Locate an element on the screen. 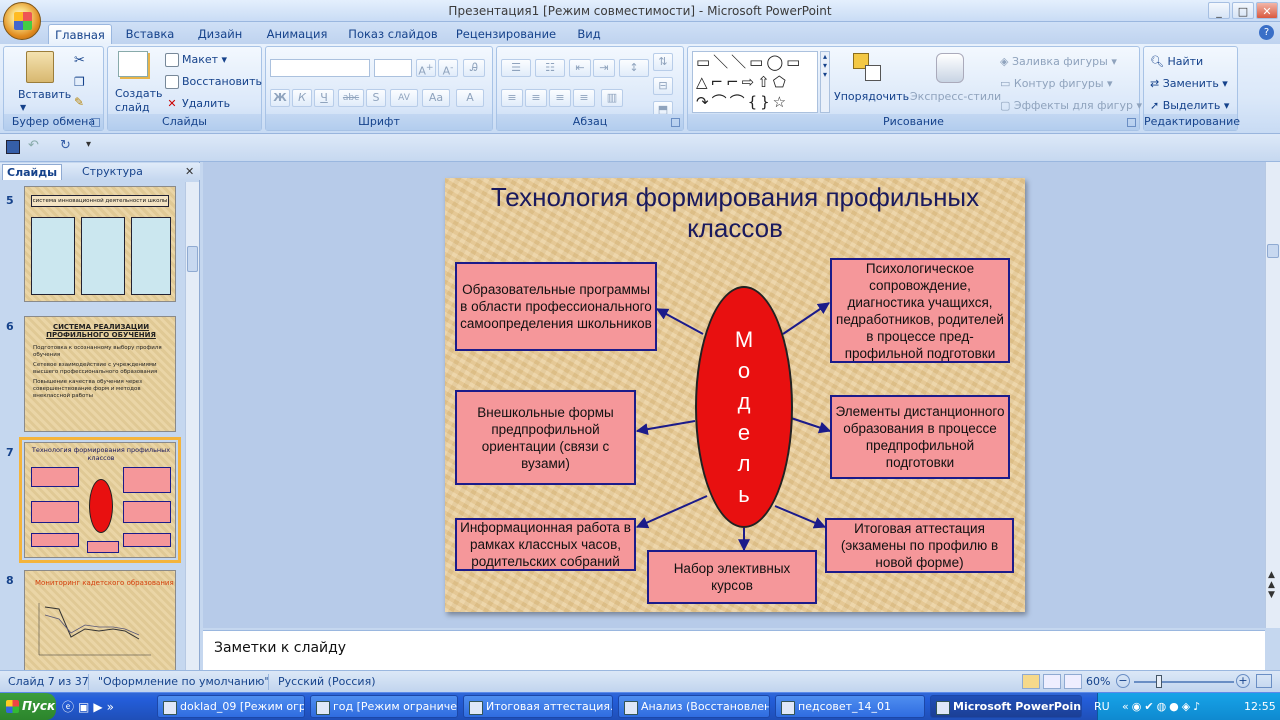 Image resolution: width=1280 pixels, height=720 pixels. tab-home: Главная is located at coordinates (80, 34).